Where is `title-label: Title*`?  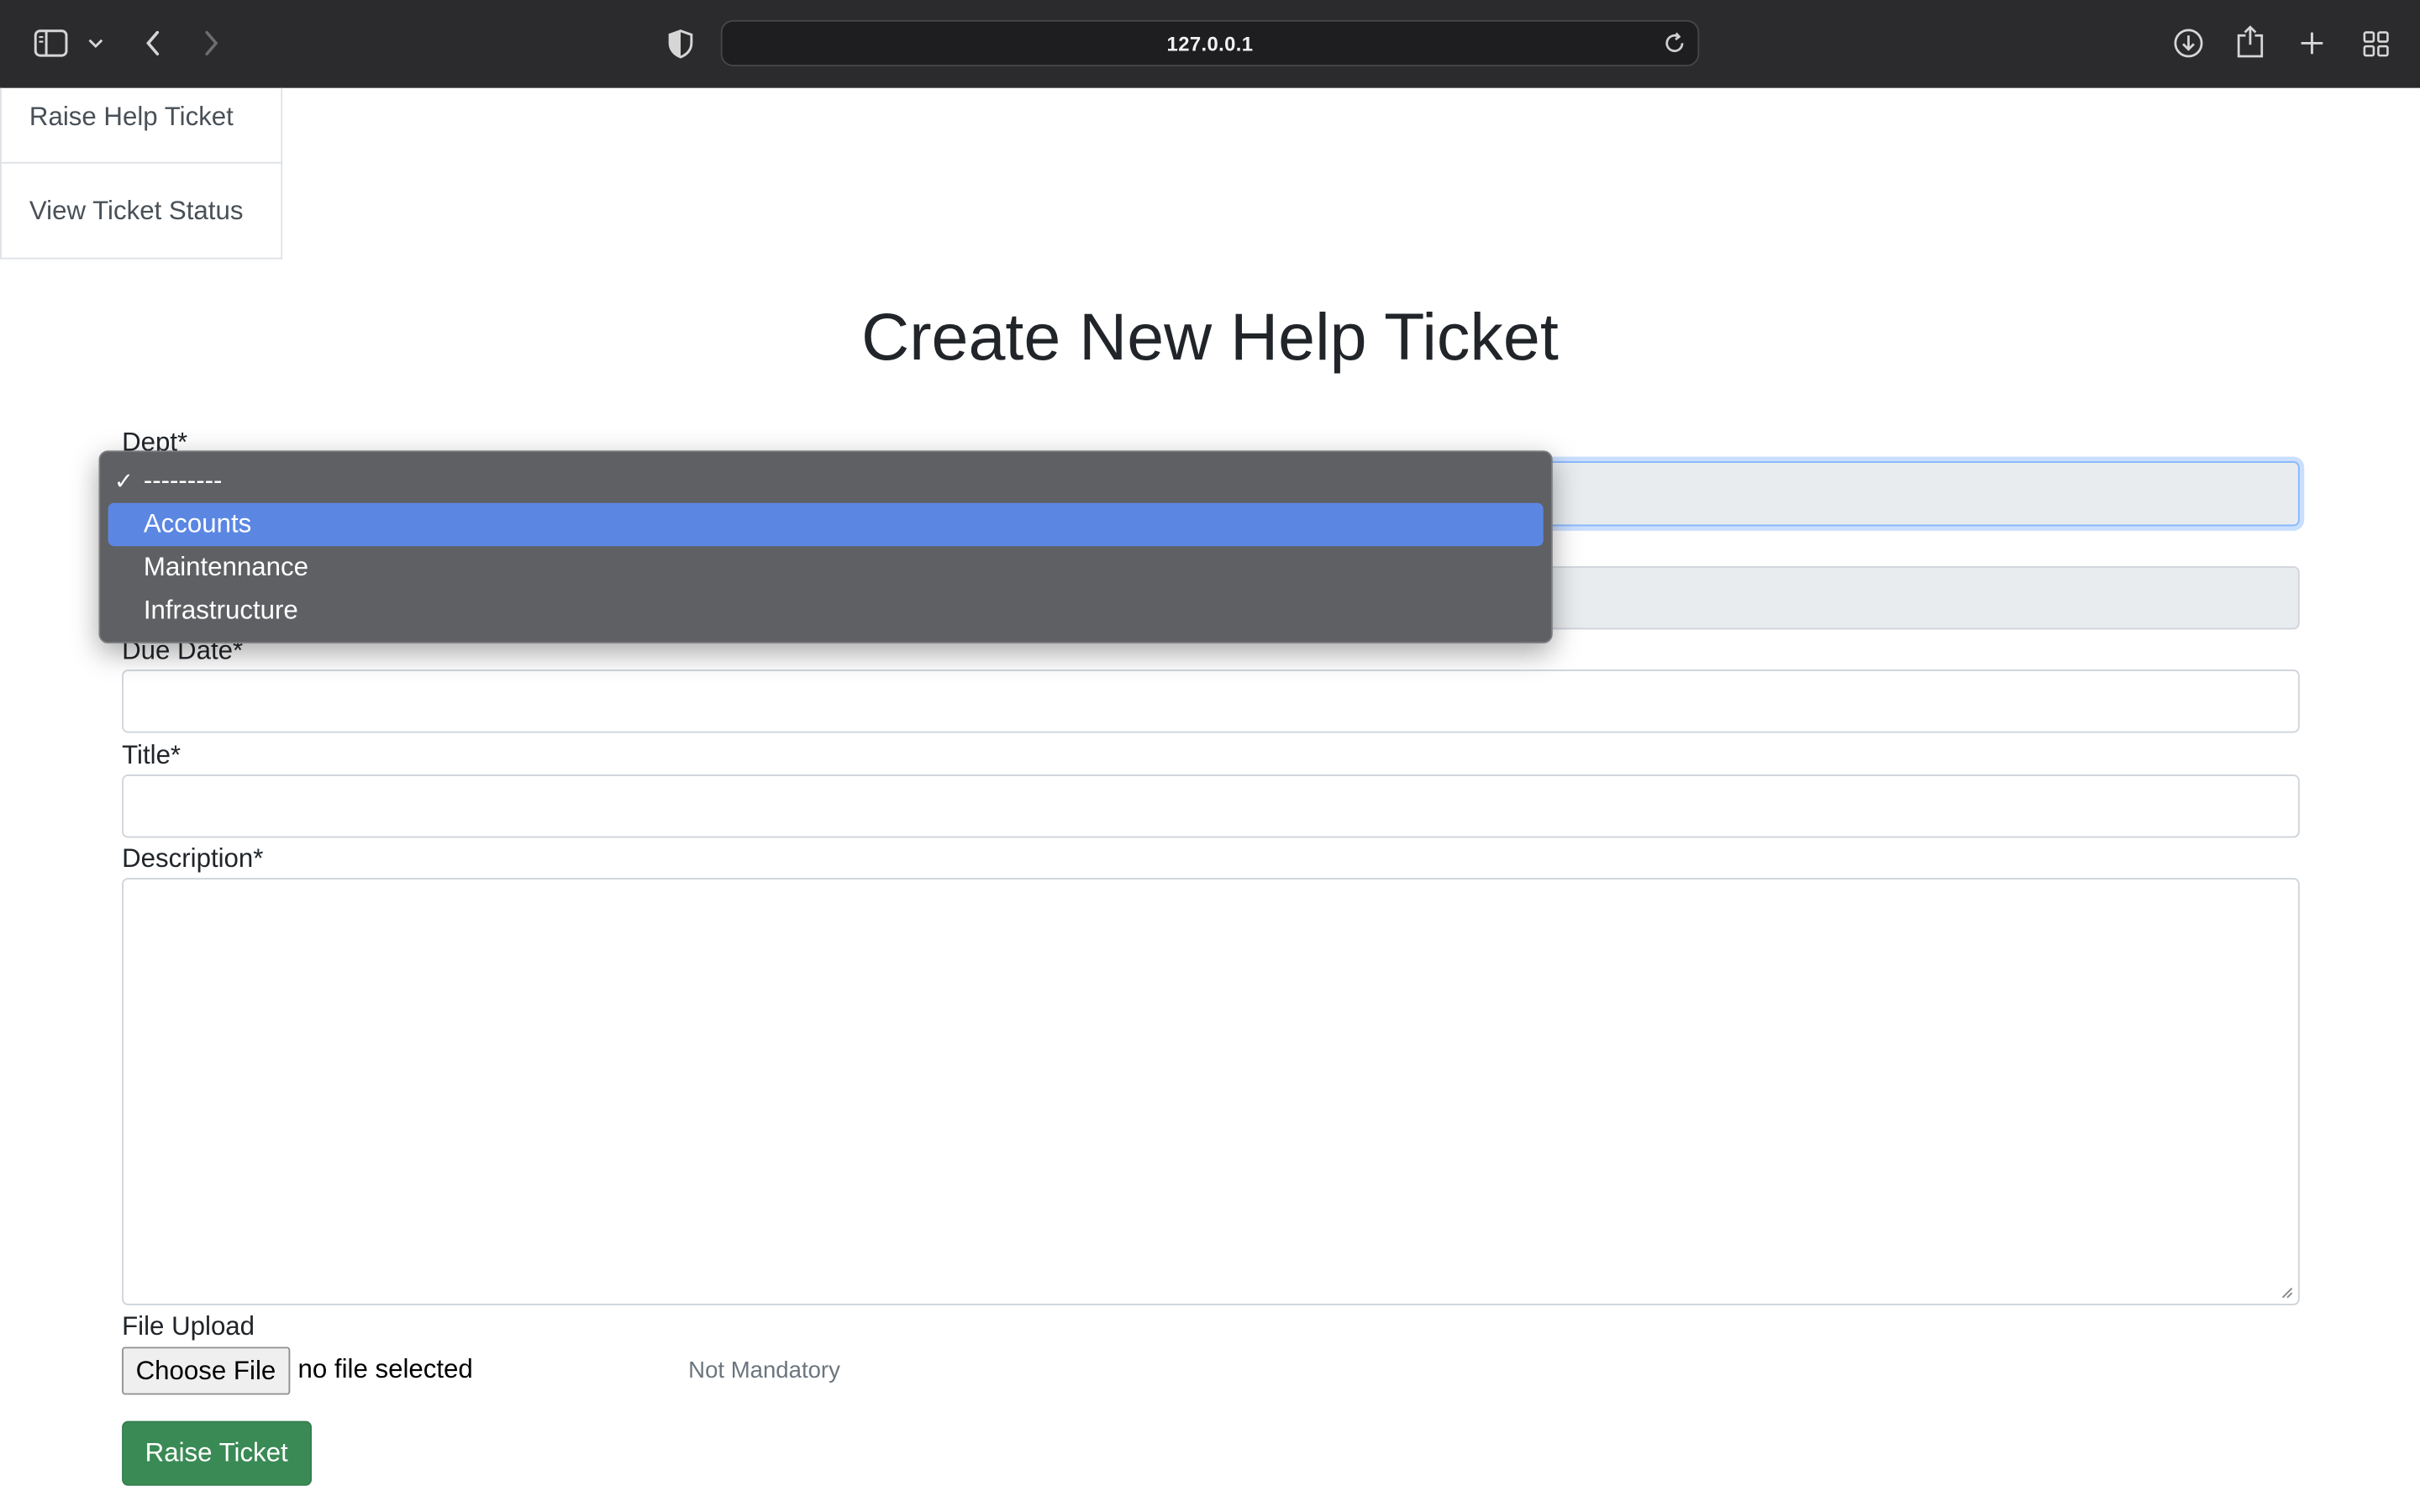
title-label: Title* is located at coordinates (152, 755).